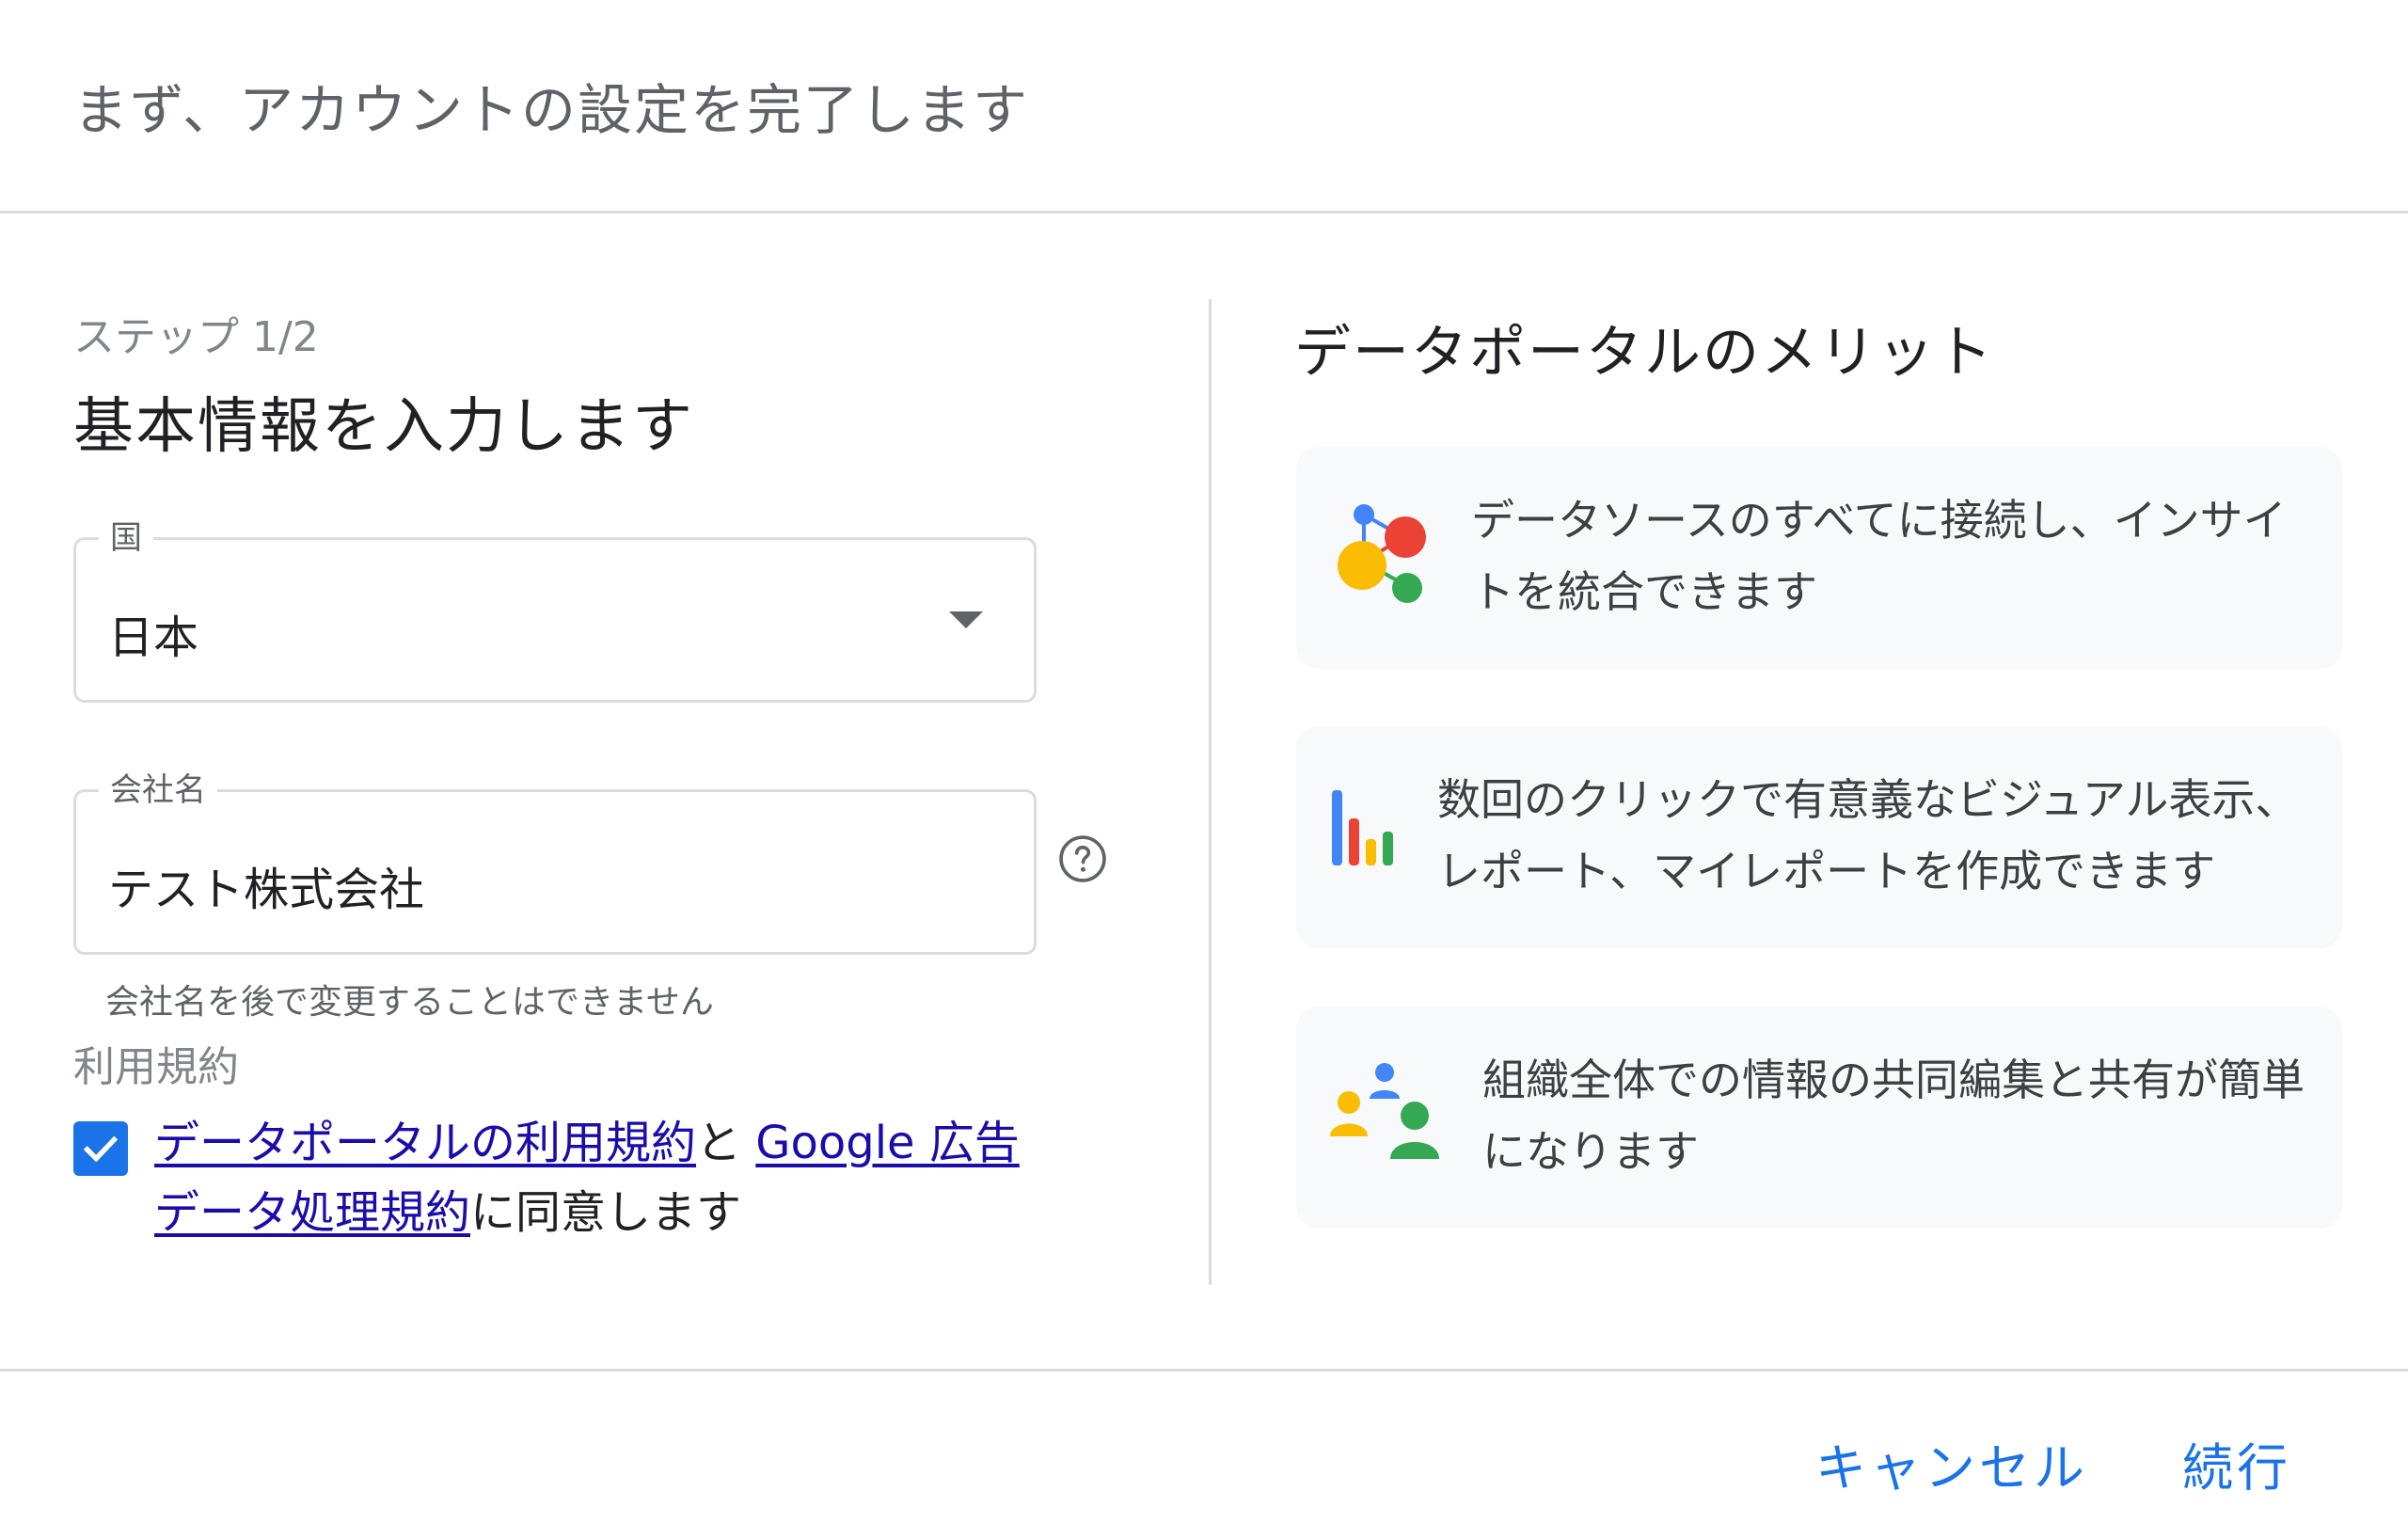 The width and height of the screenshot is (2408, 1539). I want to click on benefit-card-collaborate: 組織全体での情報の共同編集と共有が簡単になります, so click(1819, 1118).